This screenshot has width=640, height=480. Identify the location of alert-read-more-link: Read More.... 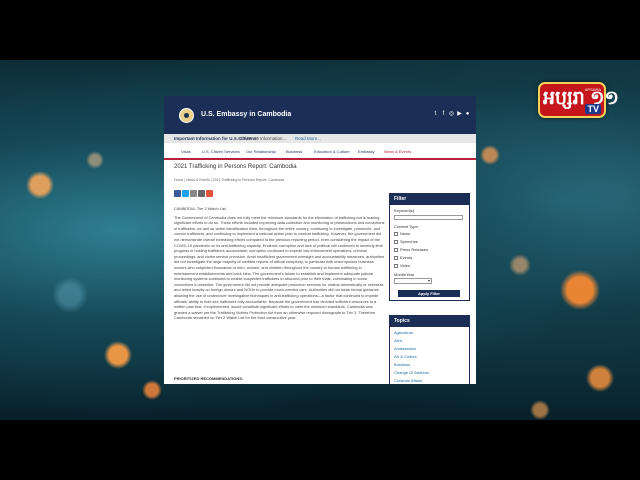
(308, 138).